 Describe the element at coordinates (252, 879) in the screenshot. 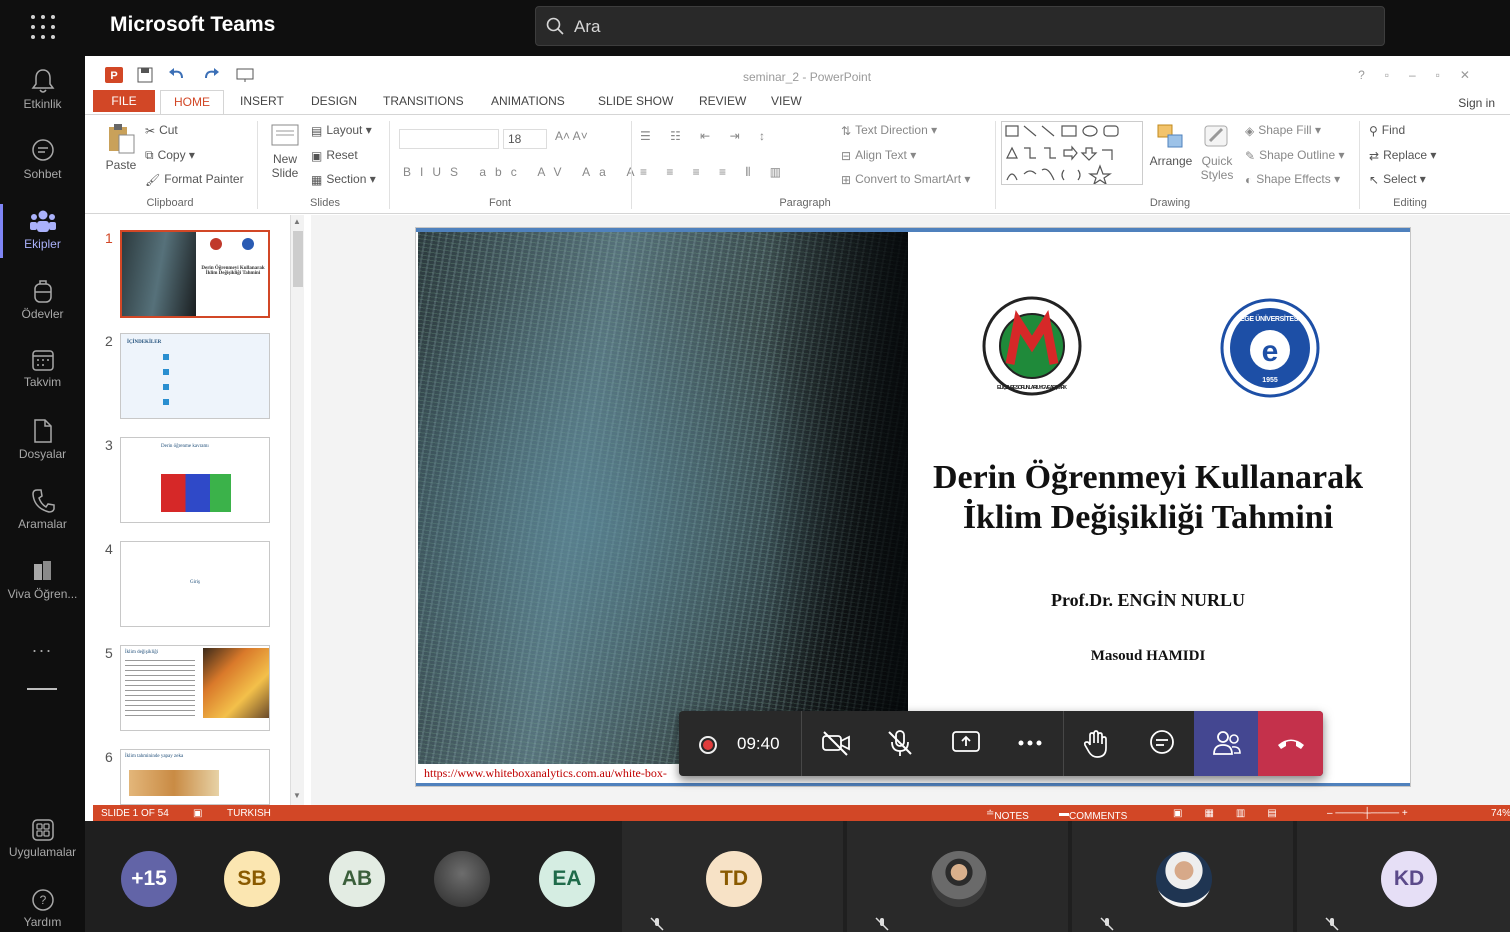

I see `participant-avatar: SB` at that location.